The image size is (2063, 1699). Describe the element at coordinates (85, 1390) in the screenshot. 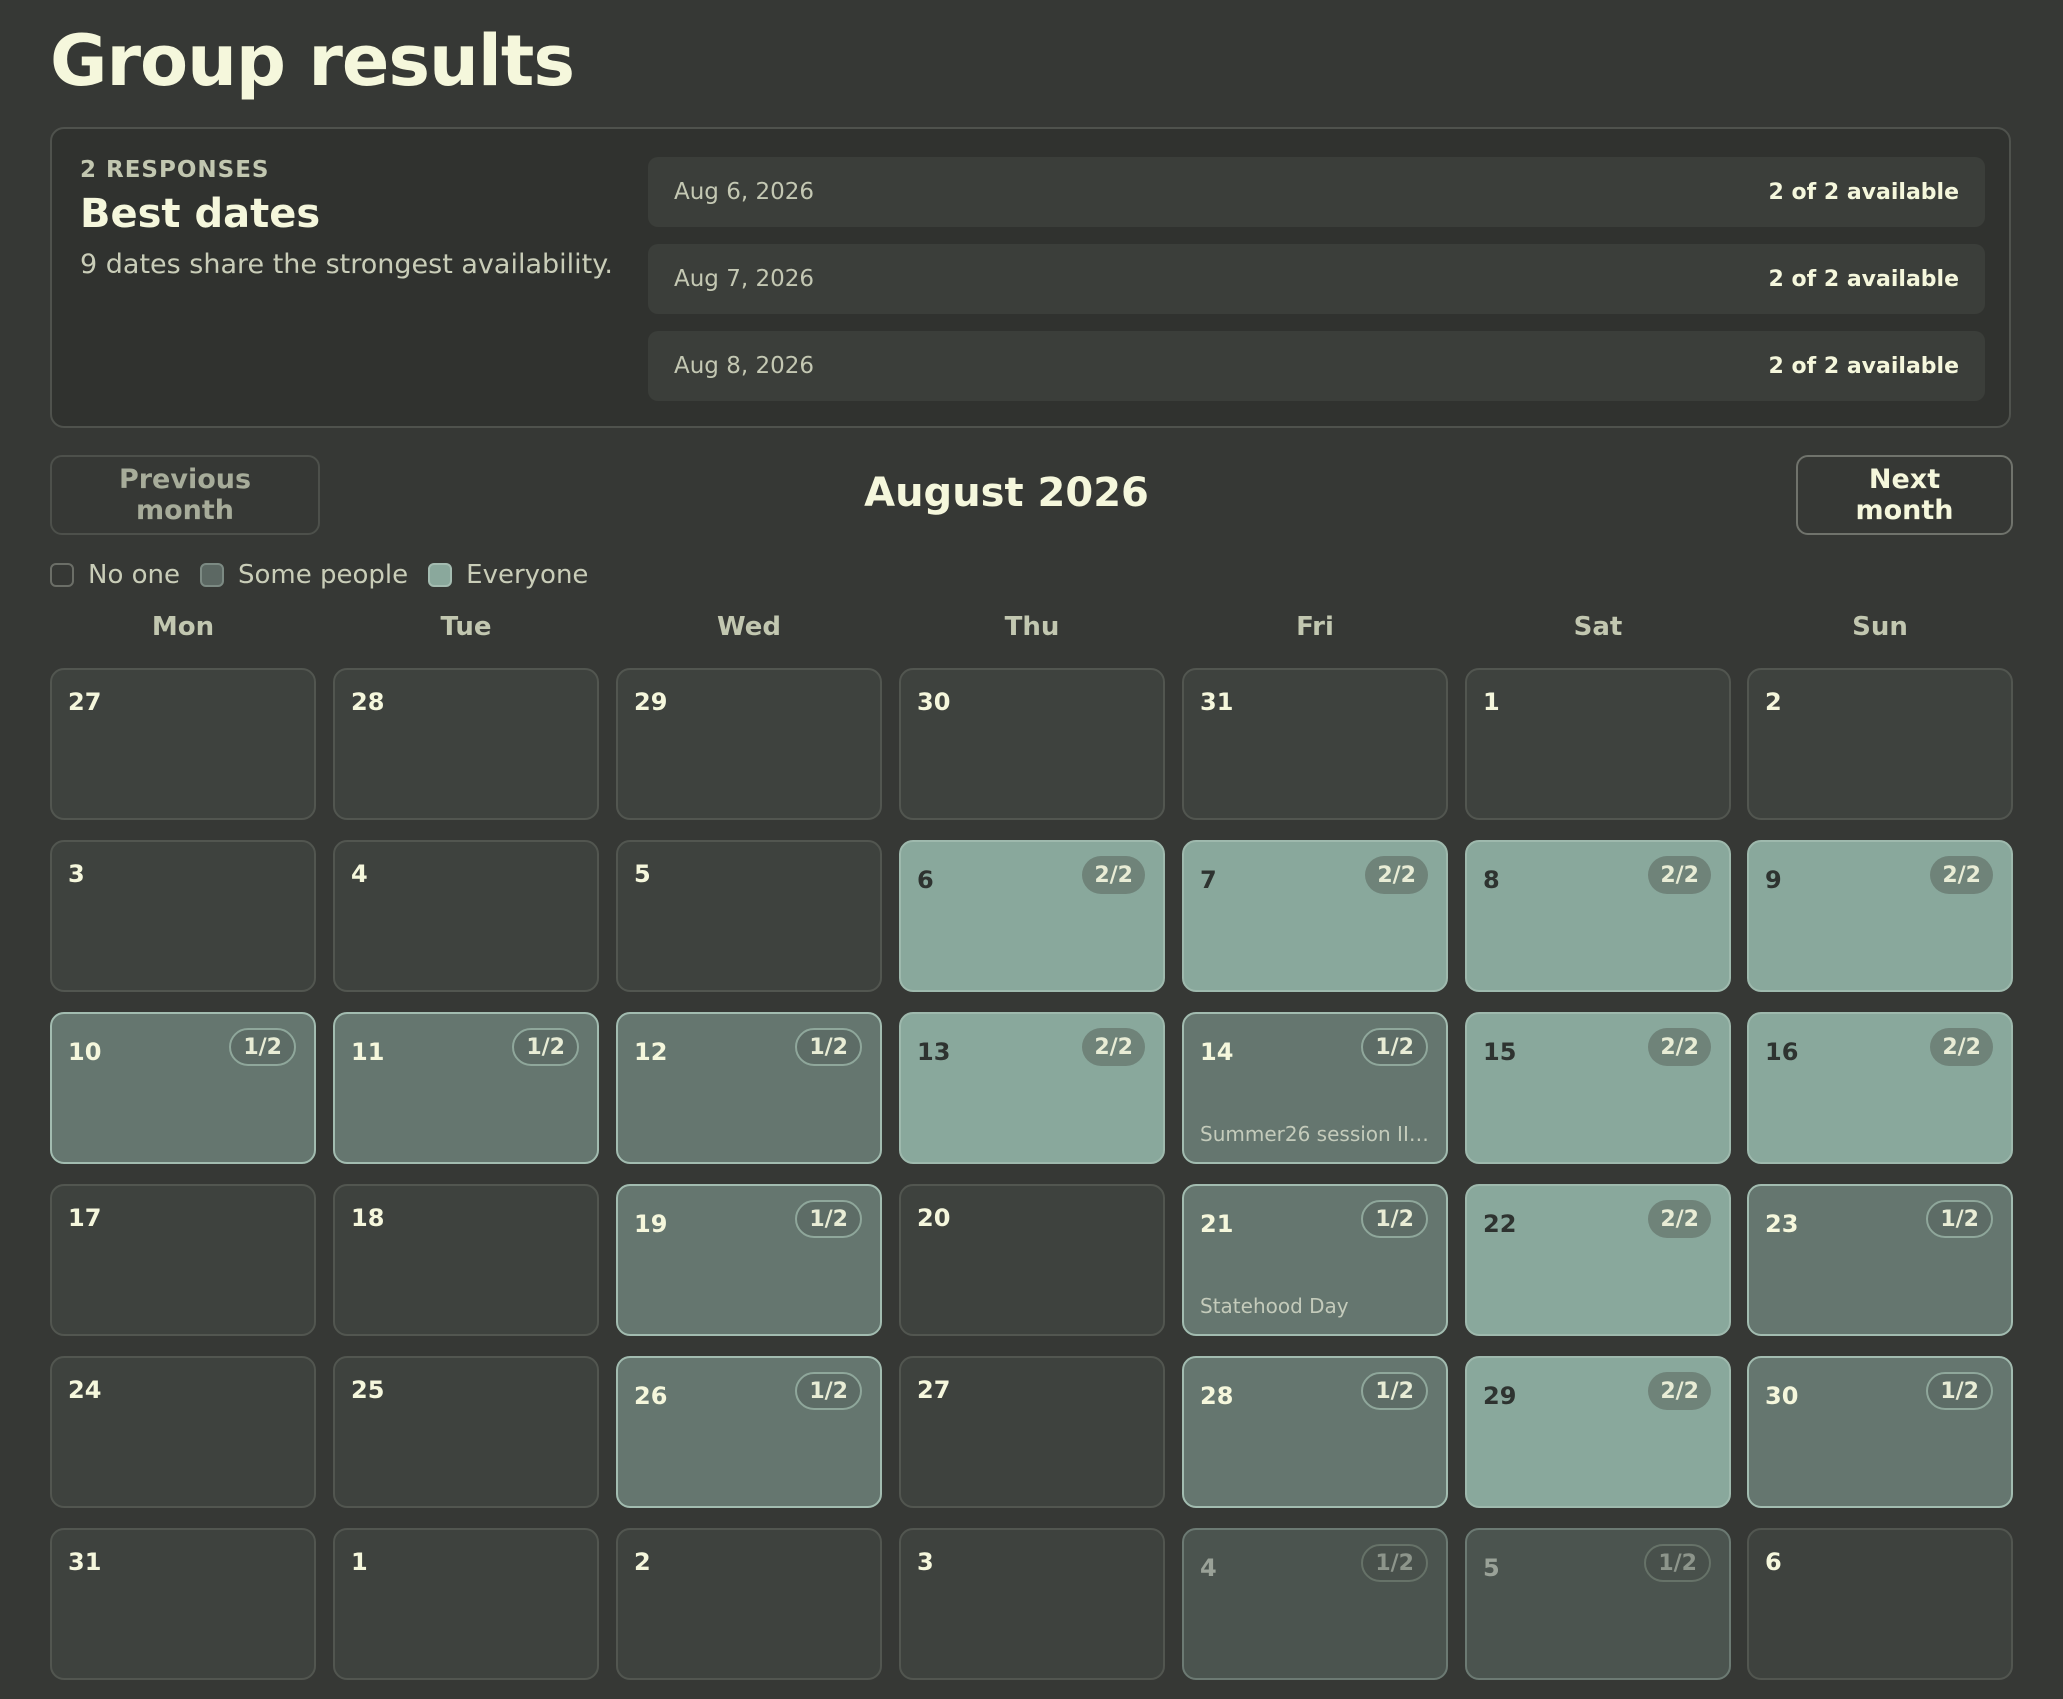

I see `day-number: 24` at that location.